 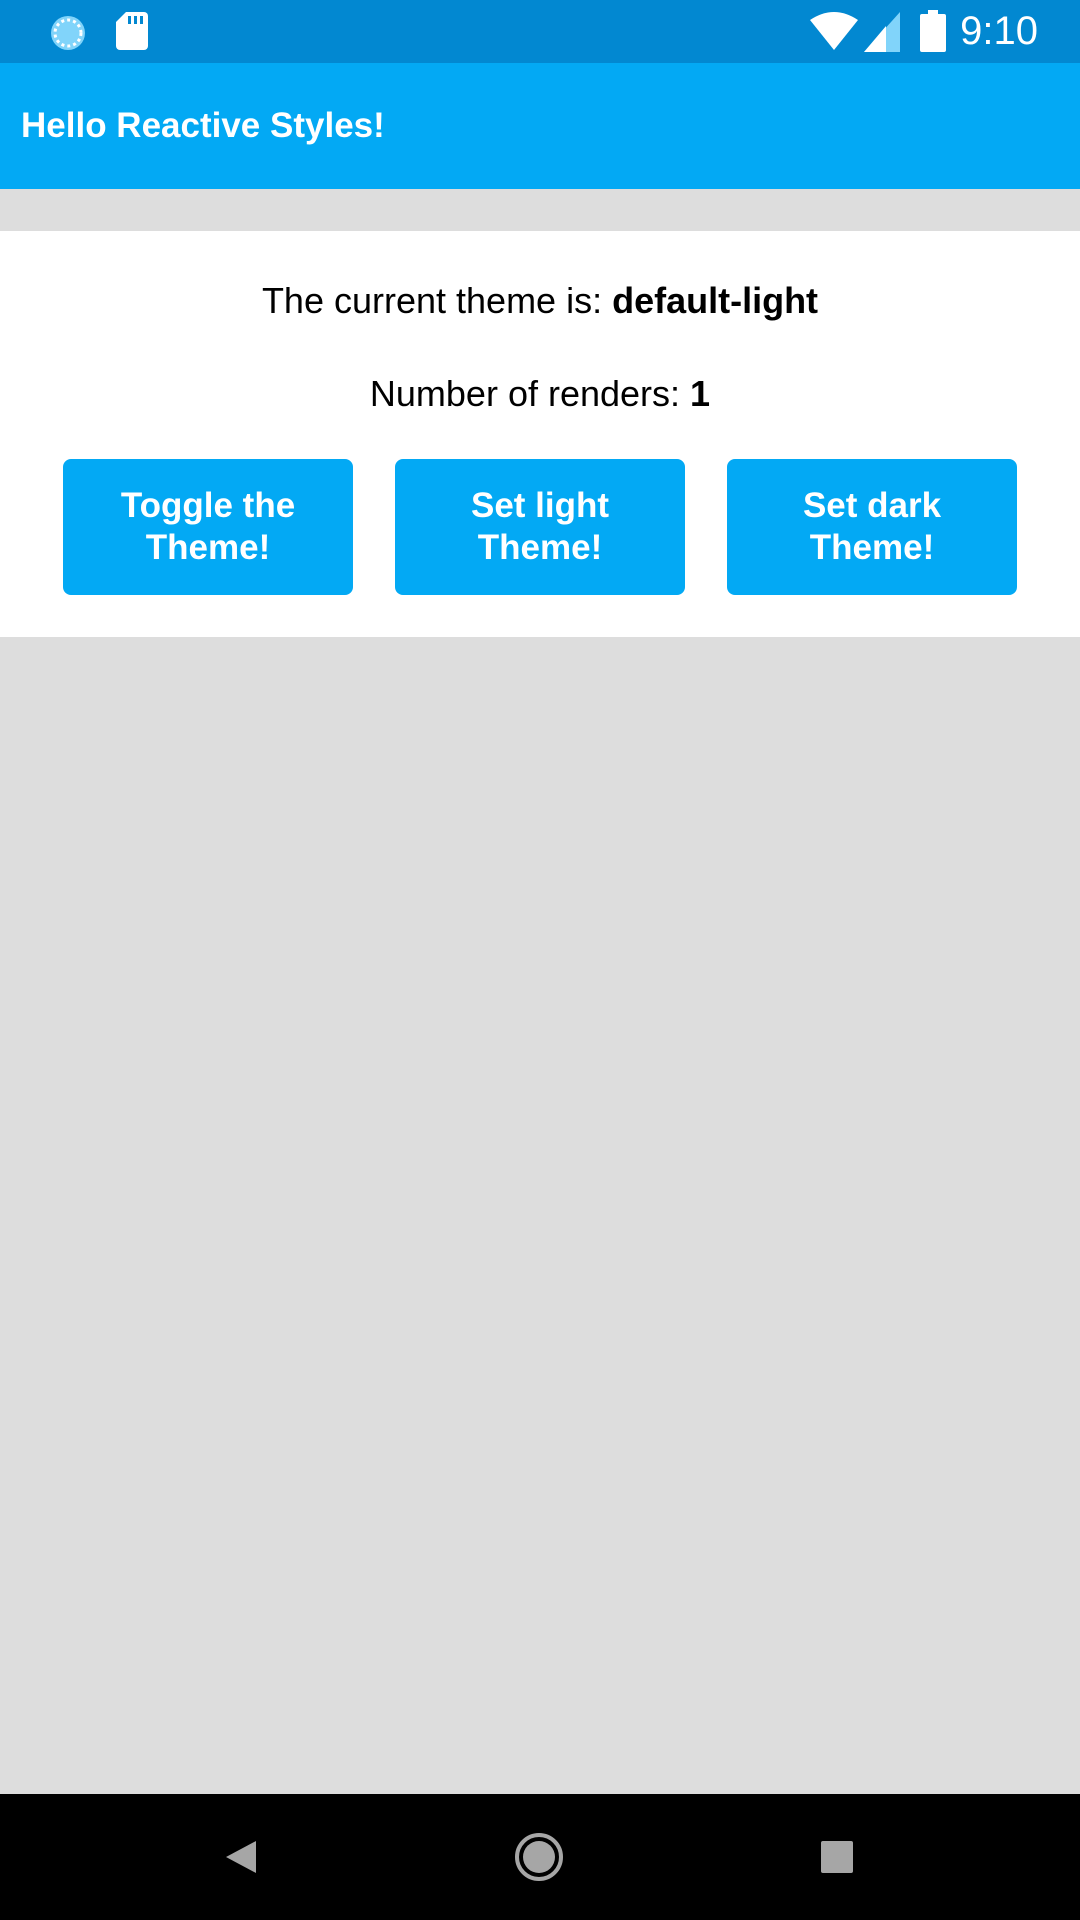 I want to click on status-time: 9:10, so click(x=999, y=31).